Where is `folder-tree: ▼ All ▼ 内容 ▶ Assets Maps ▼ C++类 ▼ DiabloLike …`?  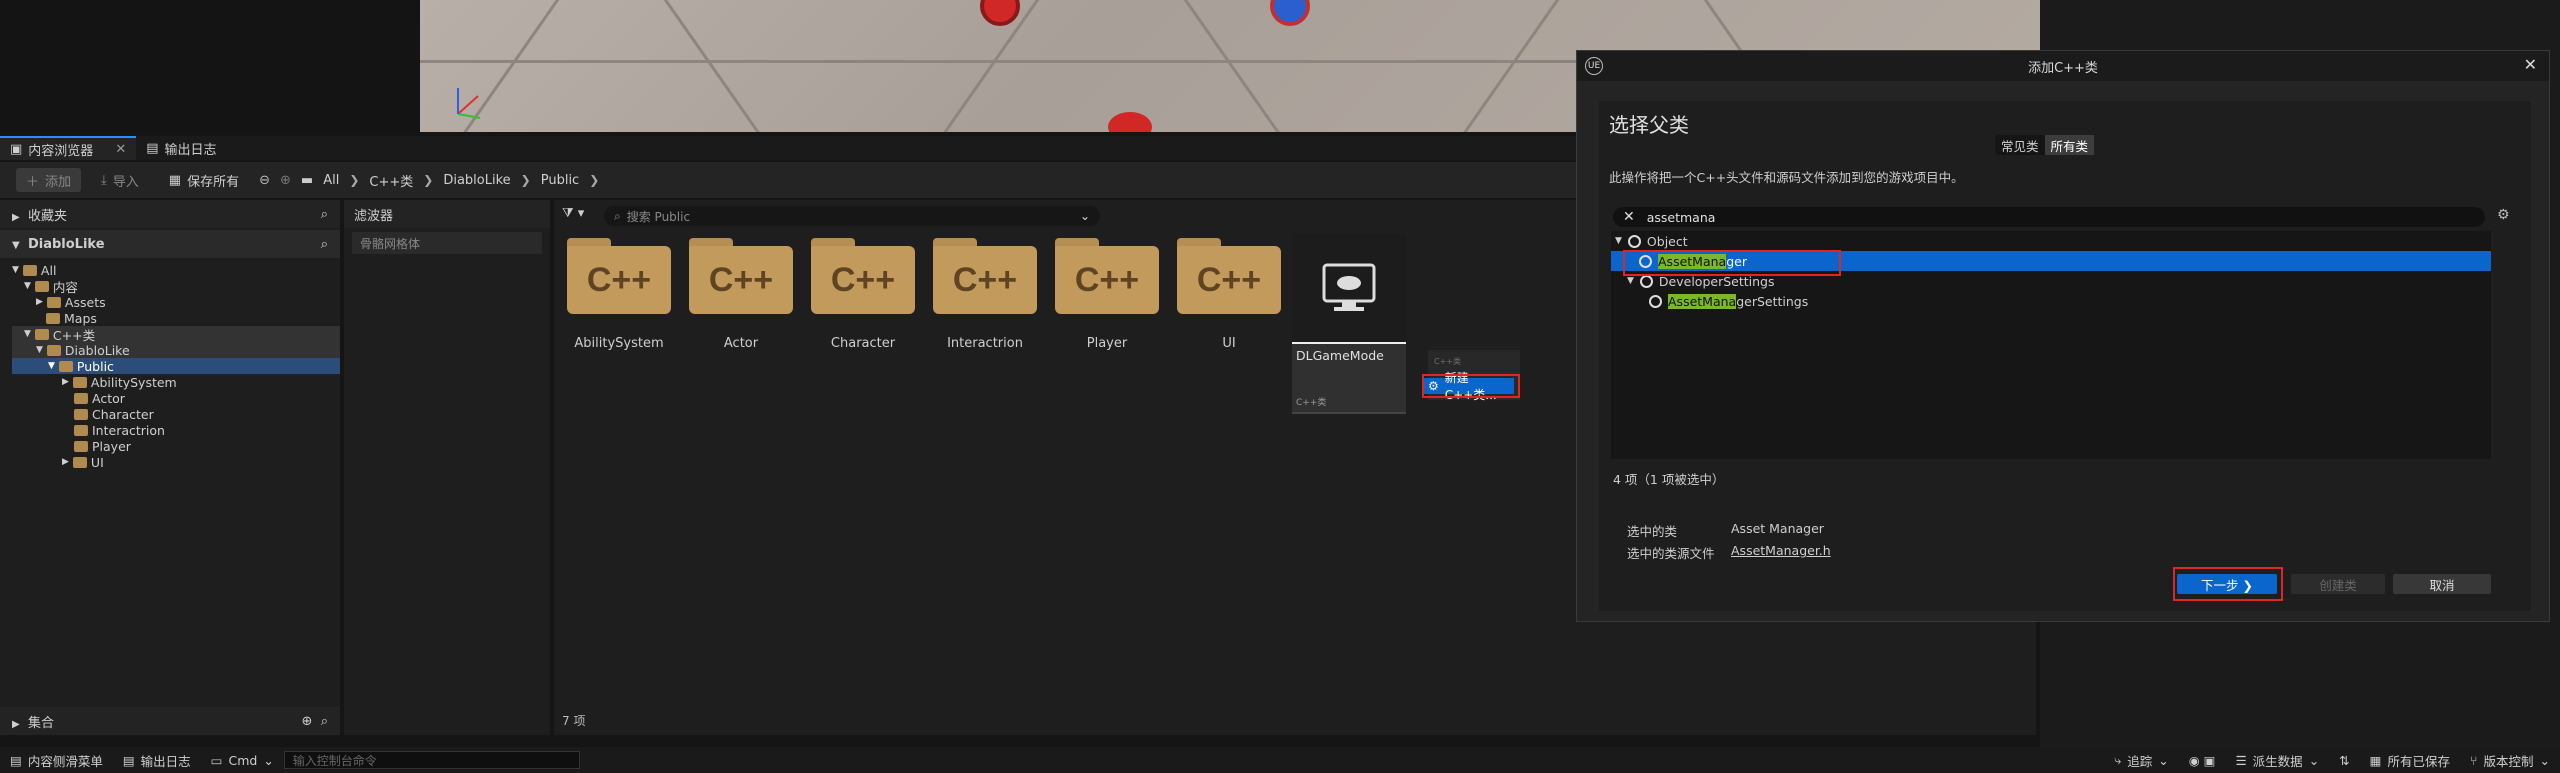
folder-tree: ▼ All ▼ 内容 ▶ Assets Maps ▼ C++类 ▼ DiabloLike … is located at coordinates (170, 366).